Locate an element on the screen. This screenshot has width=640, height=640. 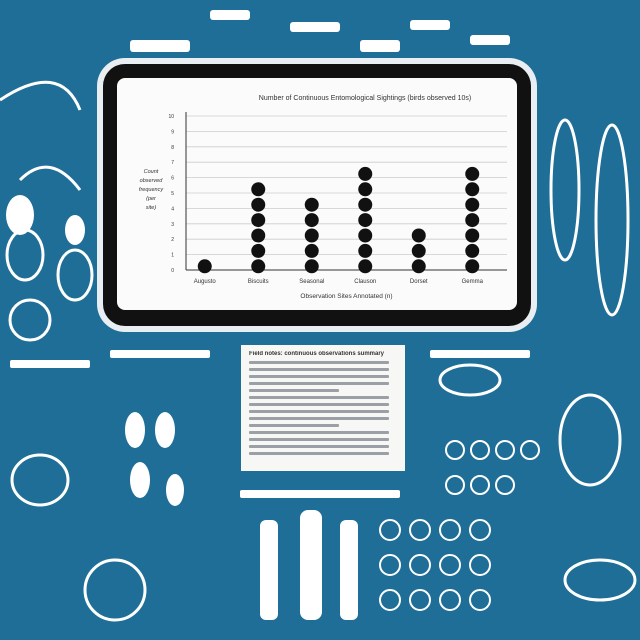
x-tick-label: Seasonal is located at coordinates (311, 282).